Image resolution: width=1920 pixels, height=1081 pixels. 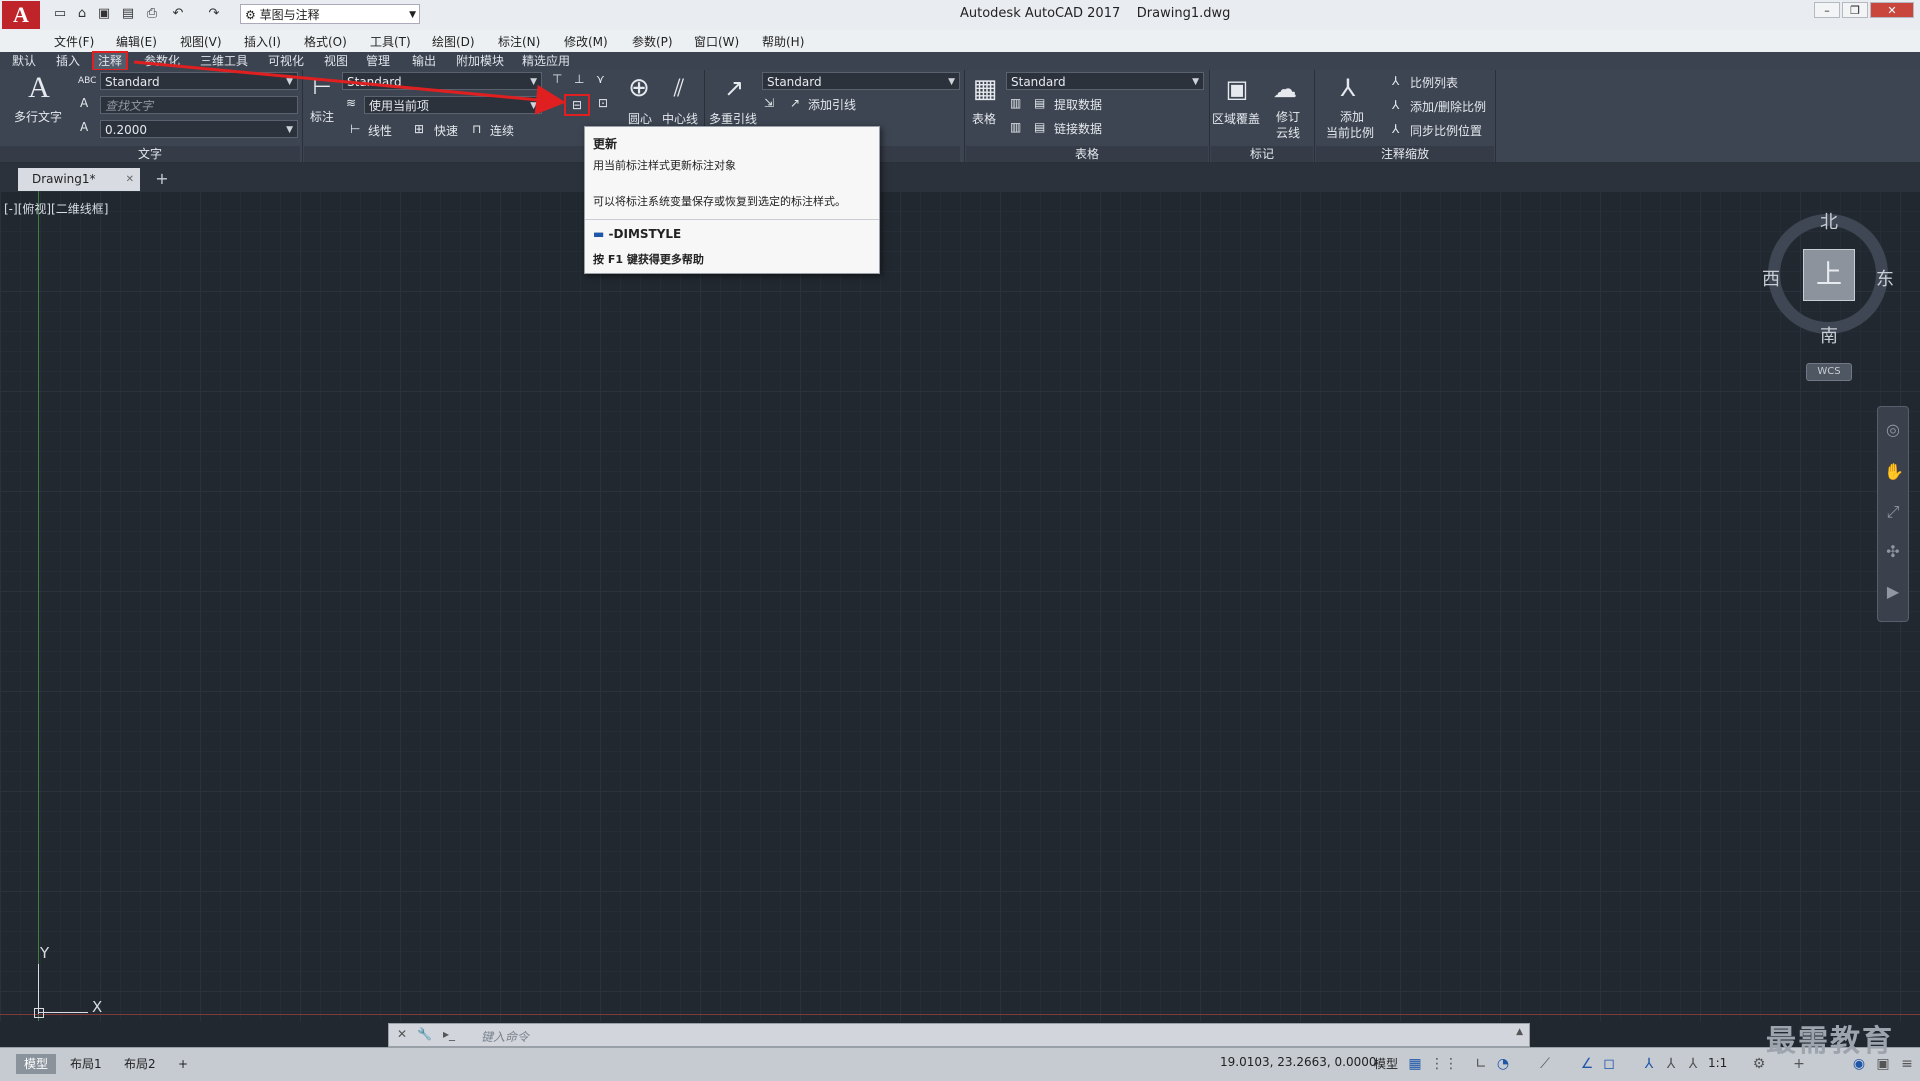 I want to click on menu-item-6: 绘图(D), so click(x=453, y=41).